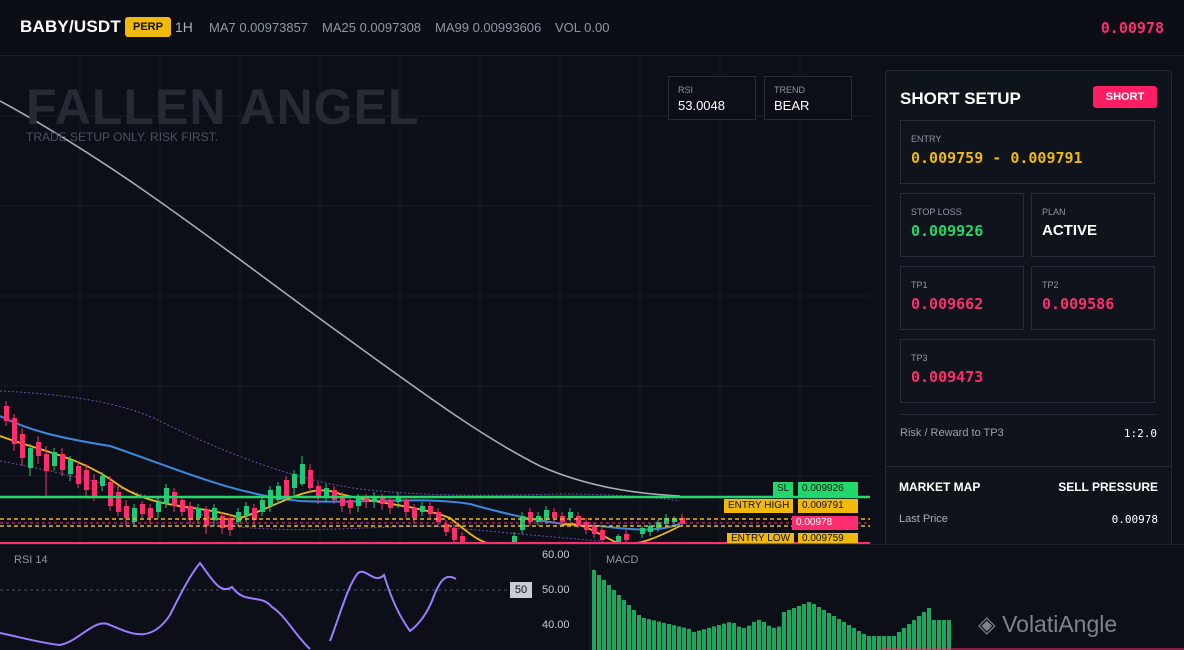 Image resolution: width=1184 pixels, height=650 pixels. I want to click on symbol-title: BABY/USDT, so click(70, 27).